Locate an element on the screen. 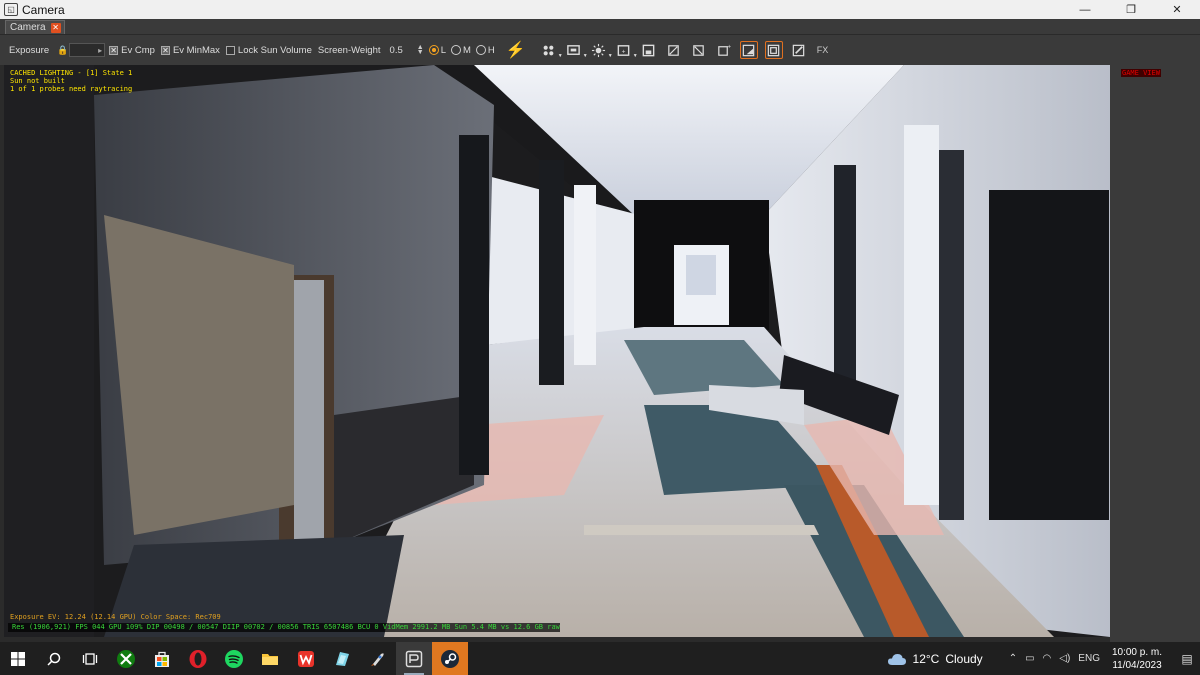 The width and height of the screenshot is (1200, 675). weather-description: Cloudy is located at coordinates (964, 658).